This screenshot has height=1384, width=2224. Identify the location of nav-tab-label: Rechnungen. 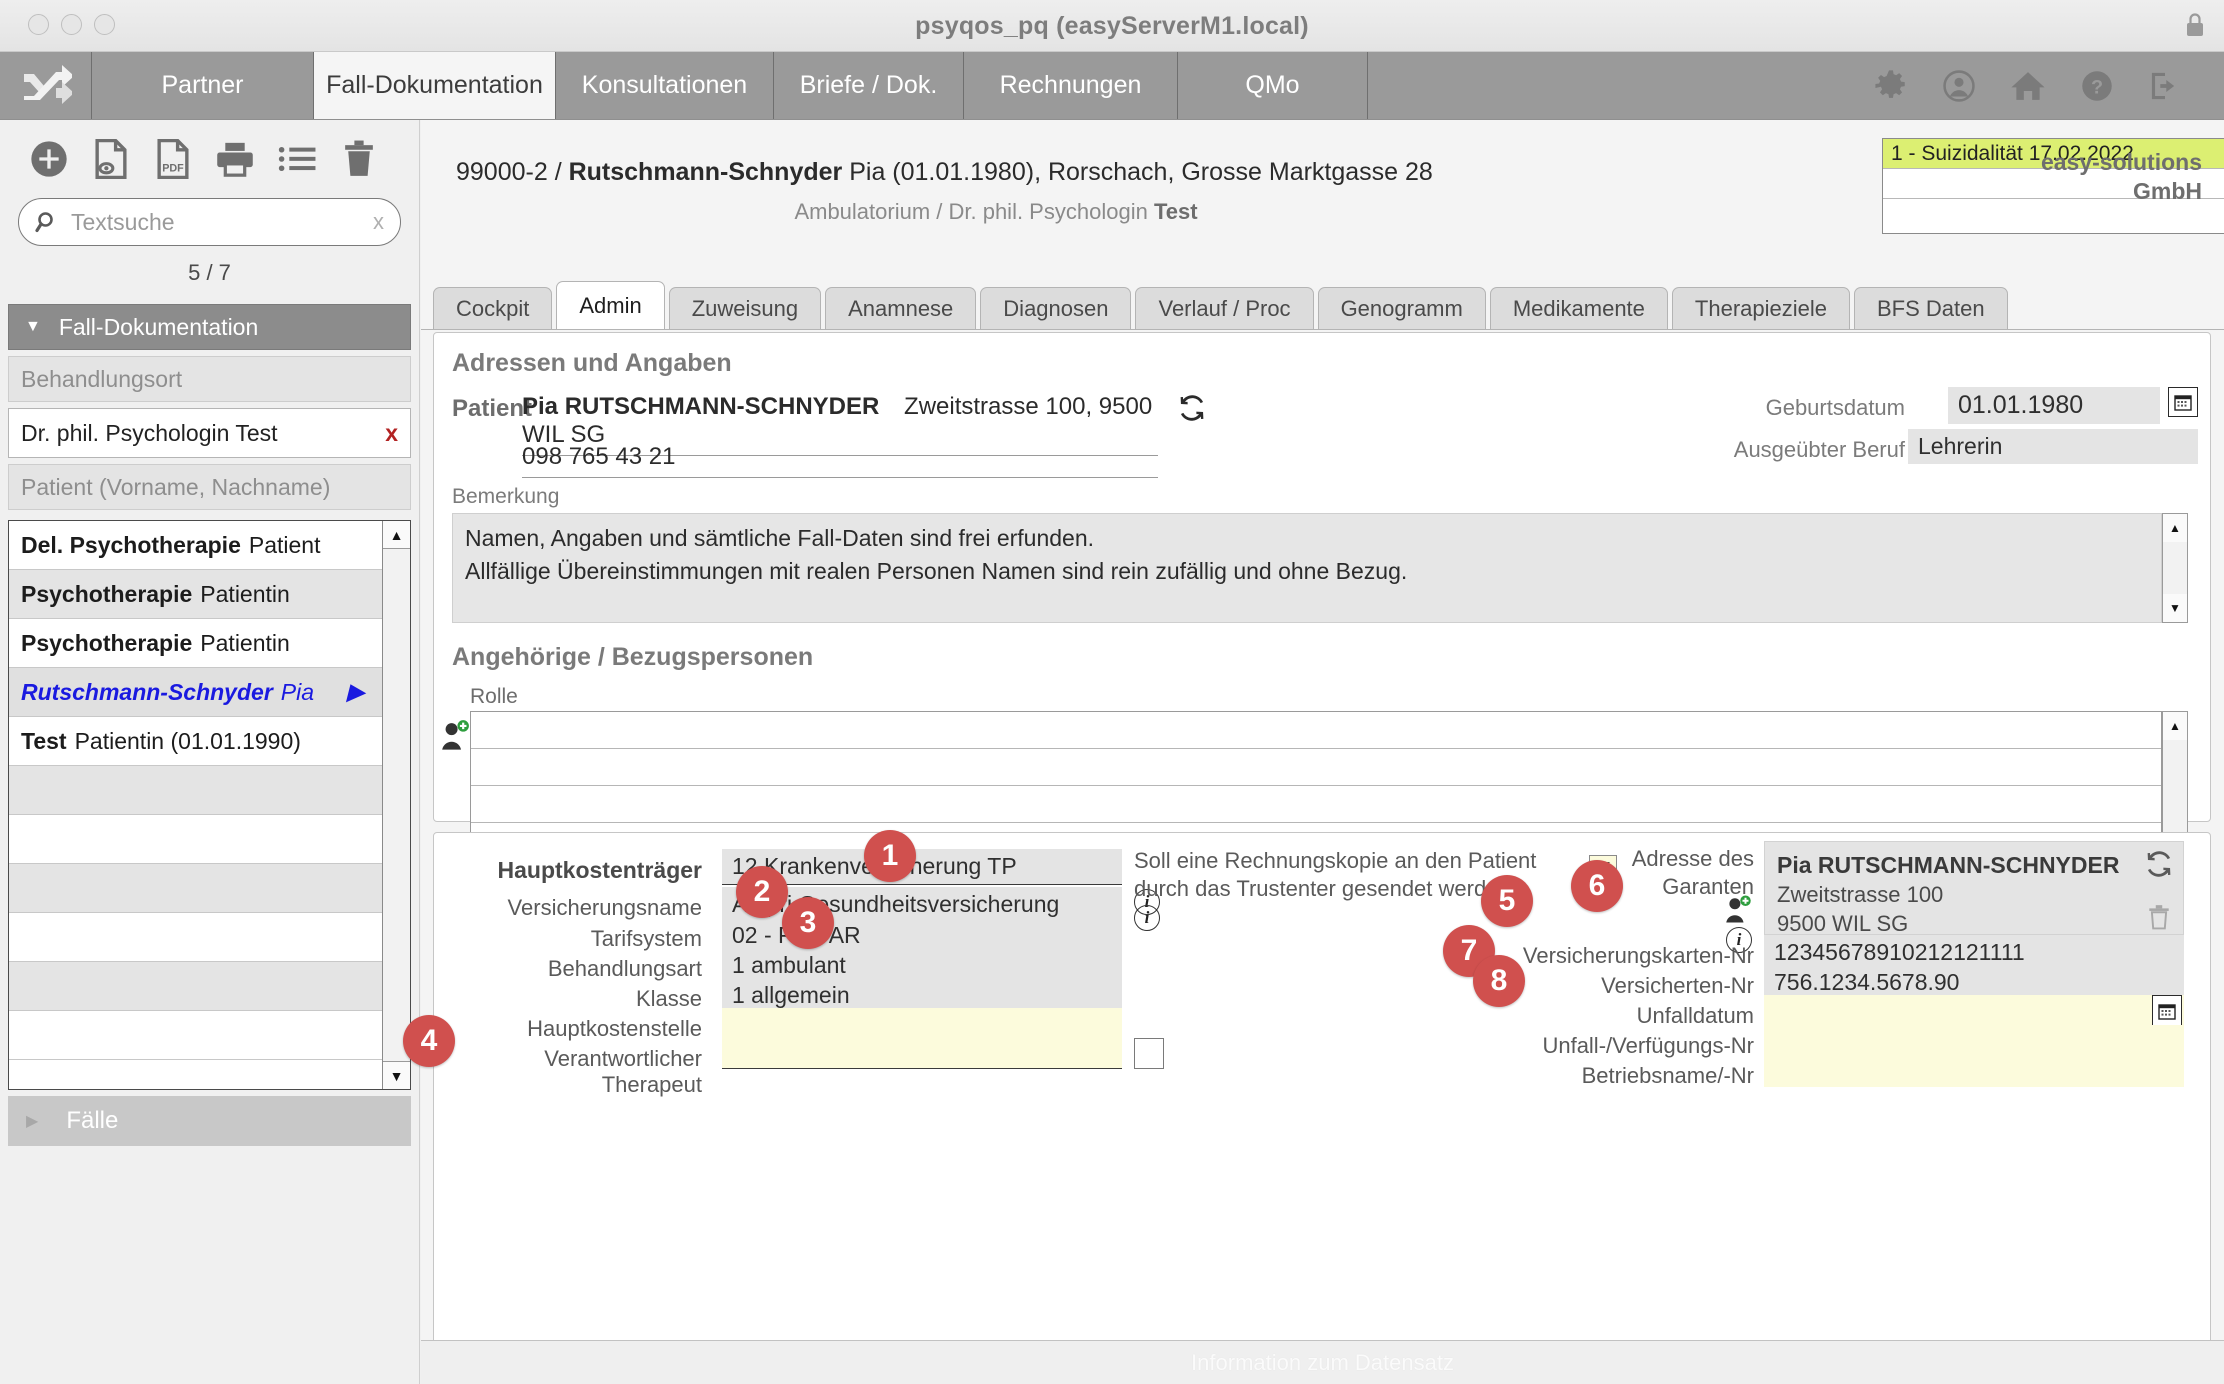
(1070, 85).